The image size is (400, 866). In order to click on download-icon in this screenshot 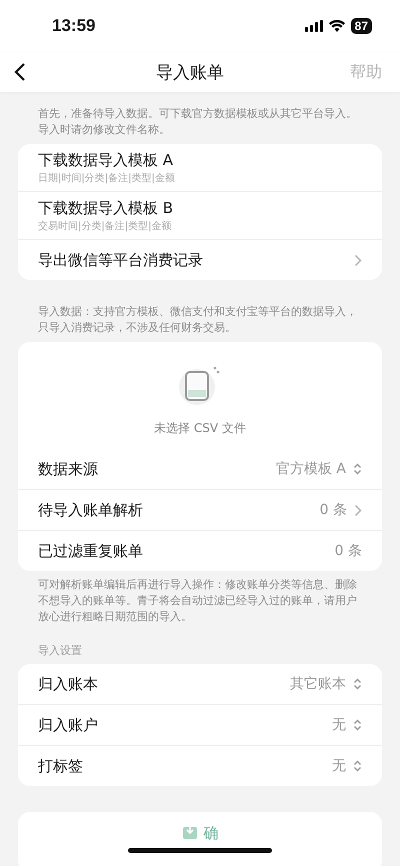, I will do `click(190, 832)`.